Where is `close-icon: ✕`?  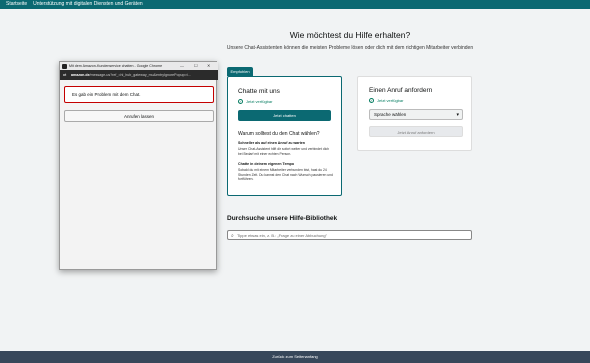
close-icon: ✕ is located at coordinates (208, 66).